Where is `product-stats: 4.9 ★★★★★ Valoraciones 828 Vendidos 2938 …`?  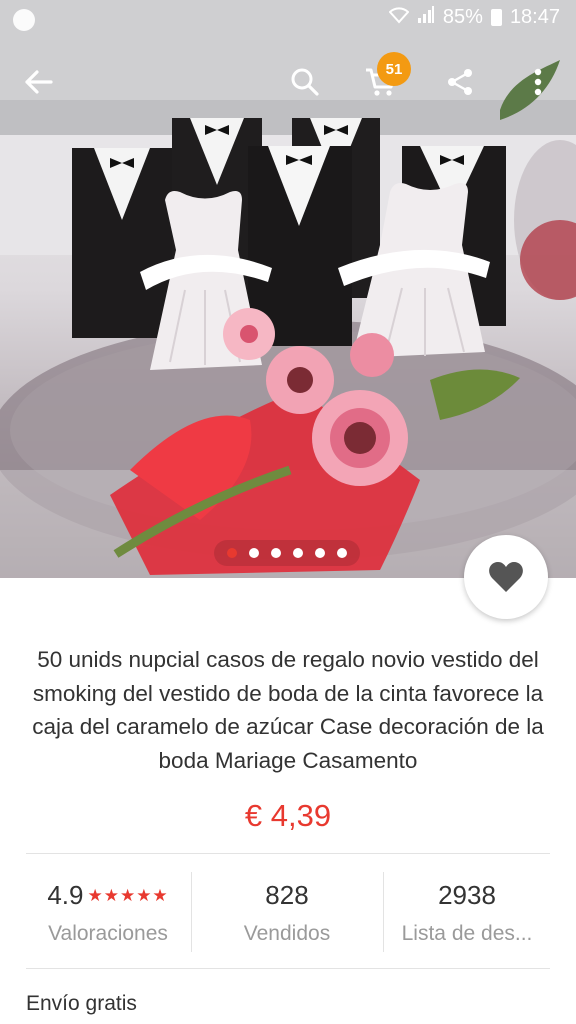
product-stats: 4.9 ★★★★★ Valoraciones 828 Vendidos 2938 … is located at coordinates (288, 912).